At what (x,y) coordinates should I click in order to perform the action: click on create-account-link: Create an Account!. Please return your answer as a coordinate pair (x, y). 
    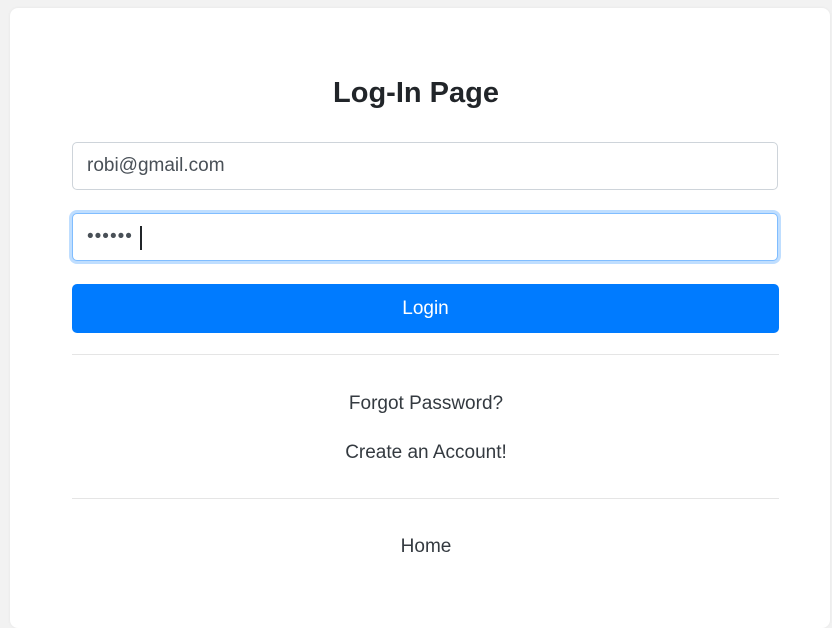
    Looking at the image, I should click on (416, 453).